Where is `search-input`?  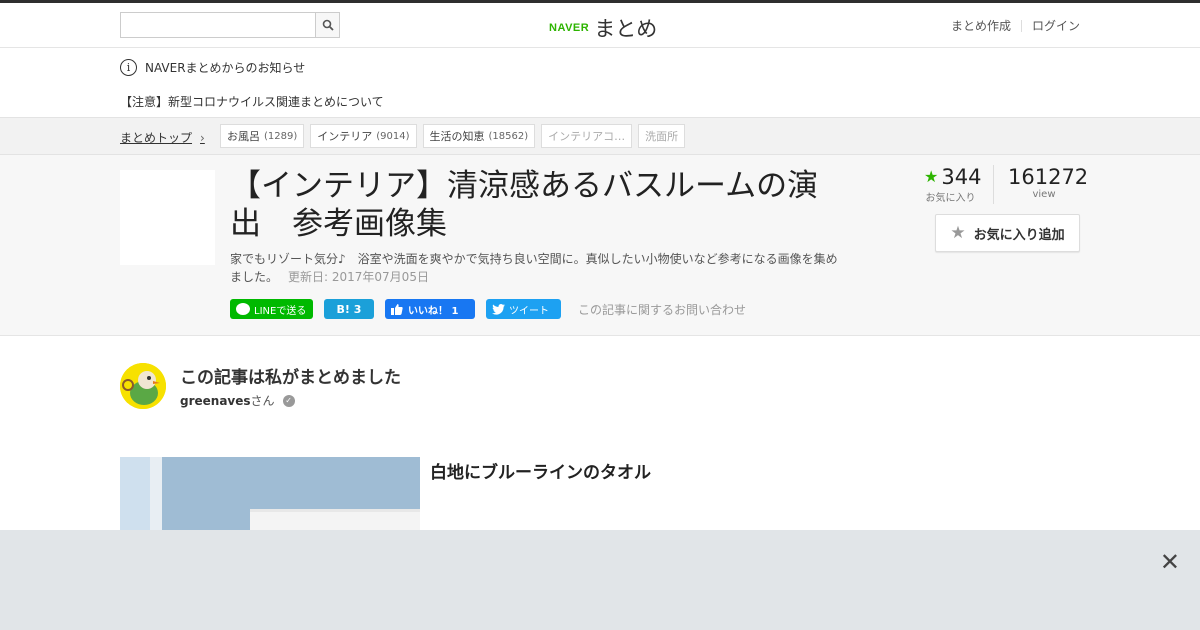
search-input is located at coordinates (217, 25).